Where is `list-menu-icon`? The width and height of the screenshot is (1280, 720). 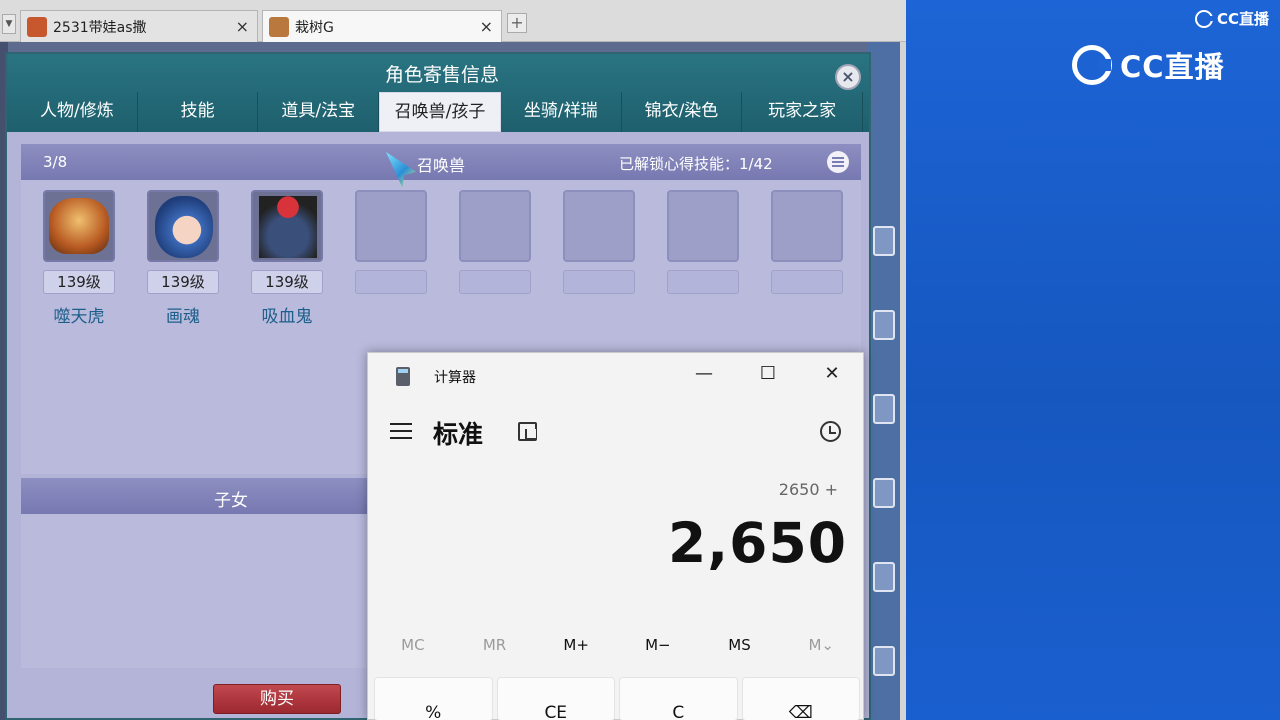
list-menu-icon is located at coordinates (838, 162).